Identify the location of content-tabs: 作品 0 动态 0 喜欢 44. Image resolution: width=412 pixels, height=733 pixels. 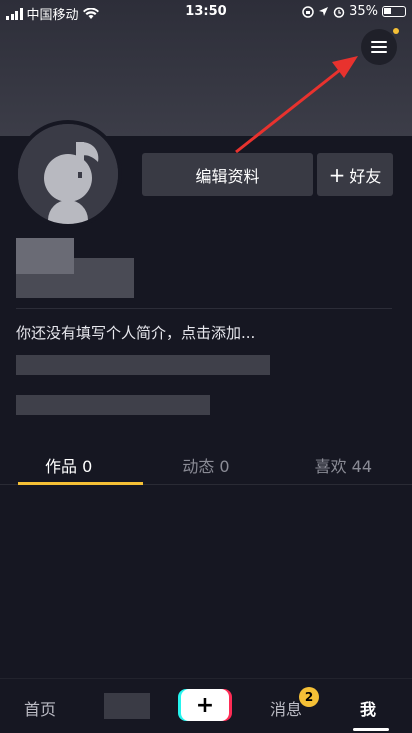
(206, 464).